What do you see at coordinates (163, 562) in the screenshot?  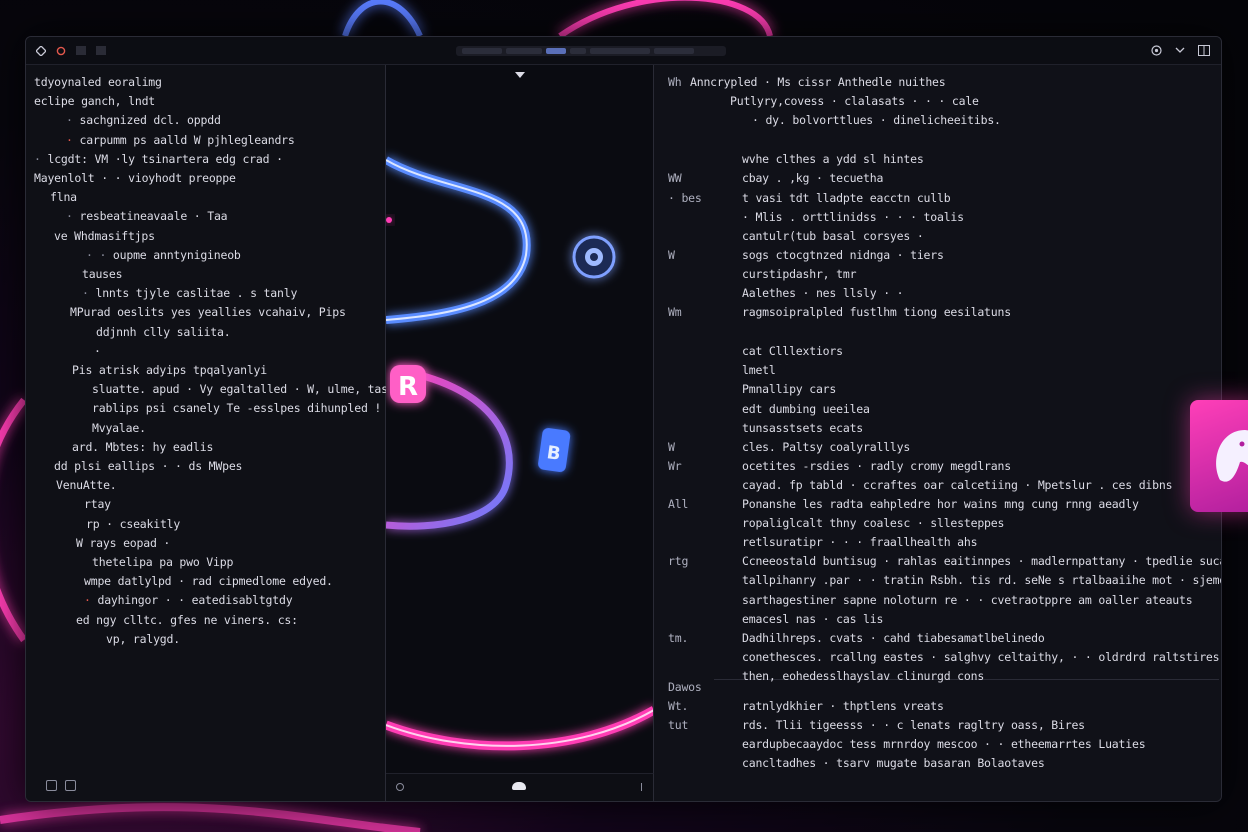 I see `line-text: thetelipa pa pwo Vipp` at bounding box center [163, 562].